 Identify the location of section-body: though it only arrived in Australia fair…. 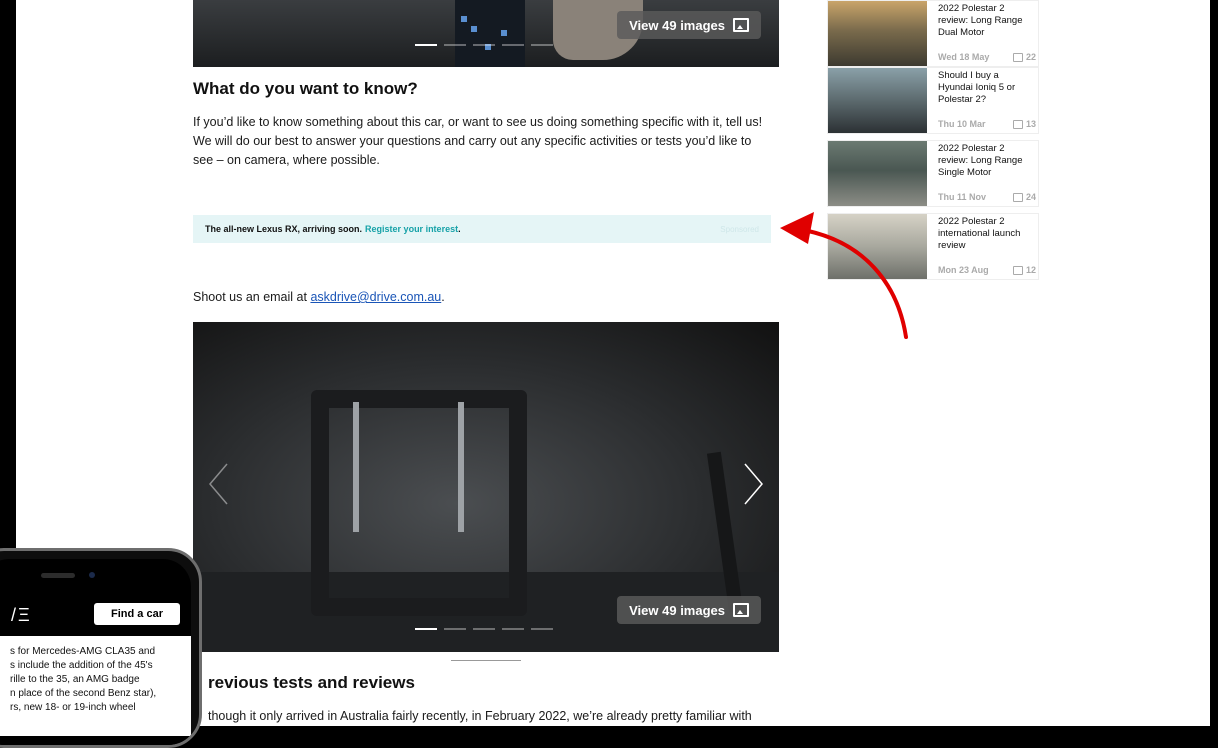
(480, 716).